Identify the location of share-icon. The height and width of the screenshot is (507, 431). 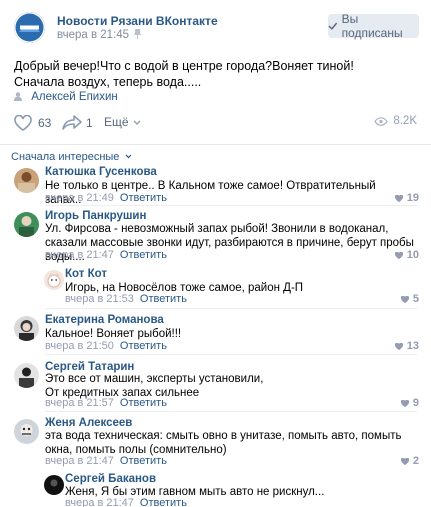
(72, 122).